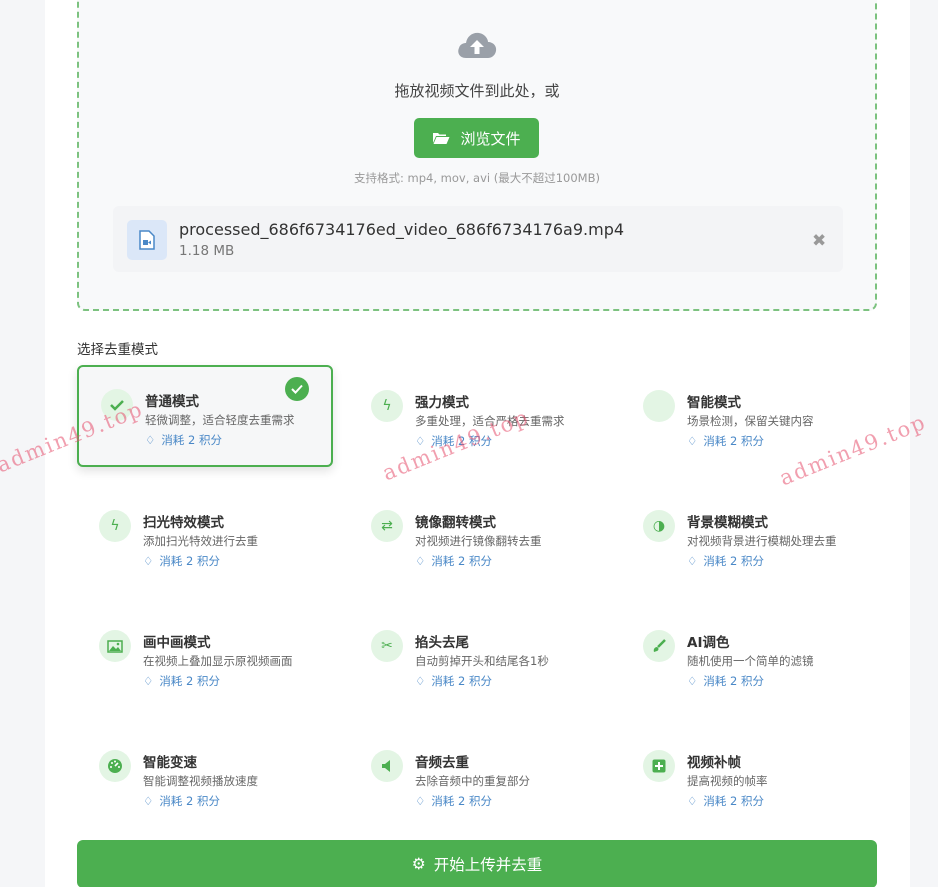 This screenshot has width=938, height=887. What do you see at coordinates (490, 138) in the screenshot?
I see `browse-files-label: 浏览文件` at bounding box center [490, 138].